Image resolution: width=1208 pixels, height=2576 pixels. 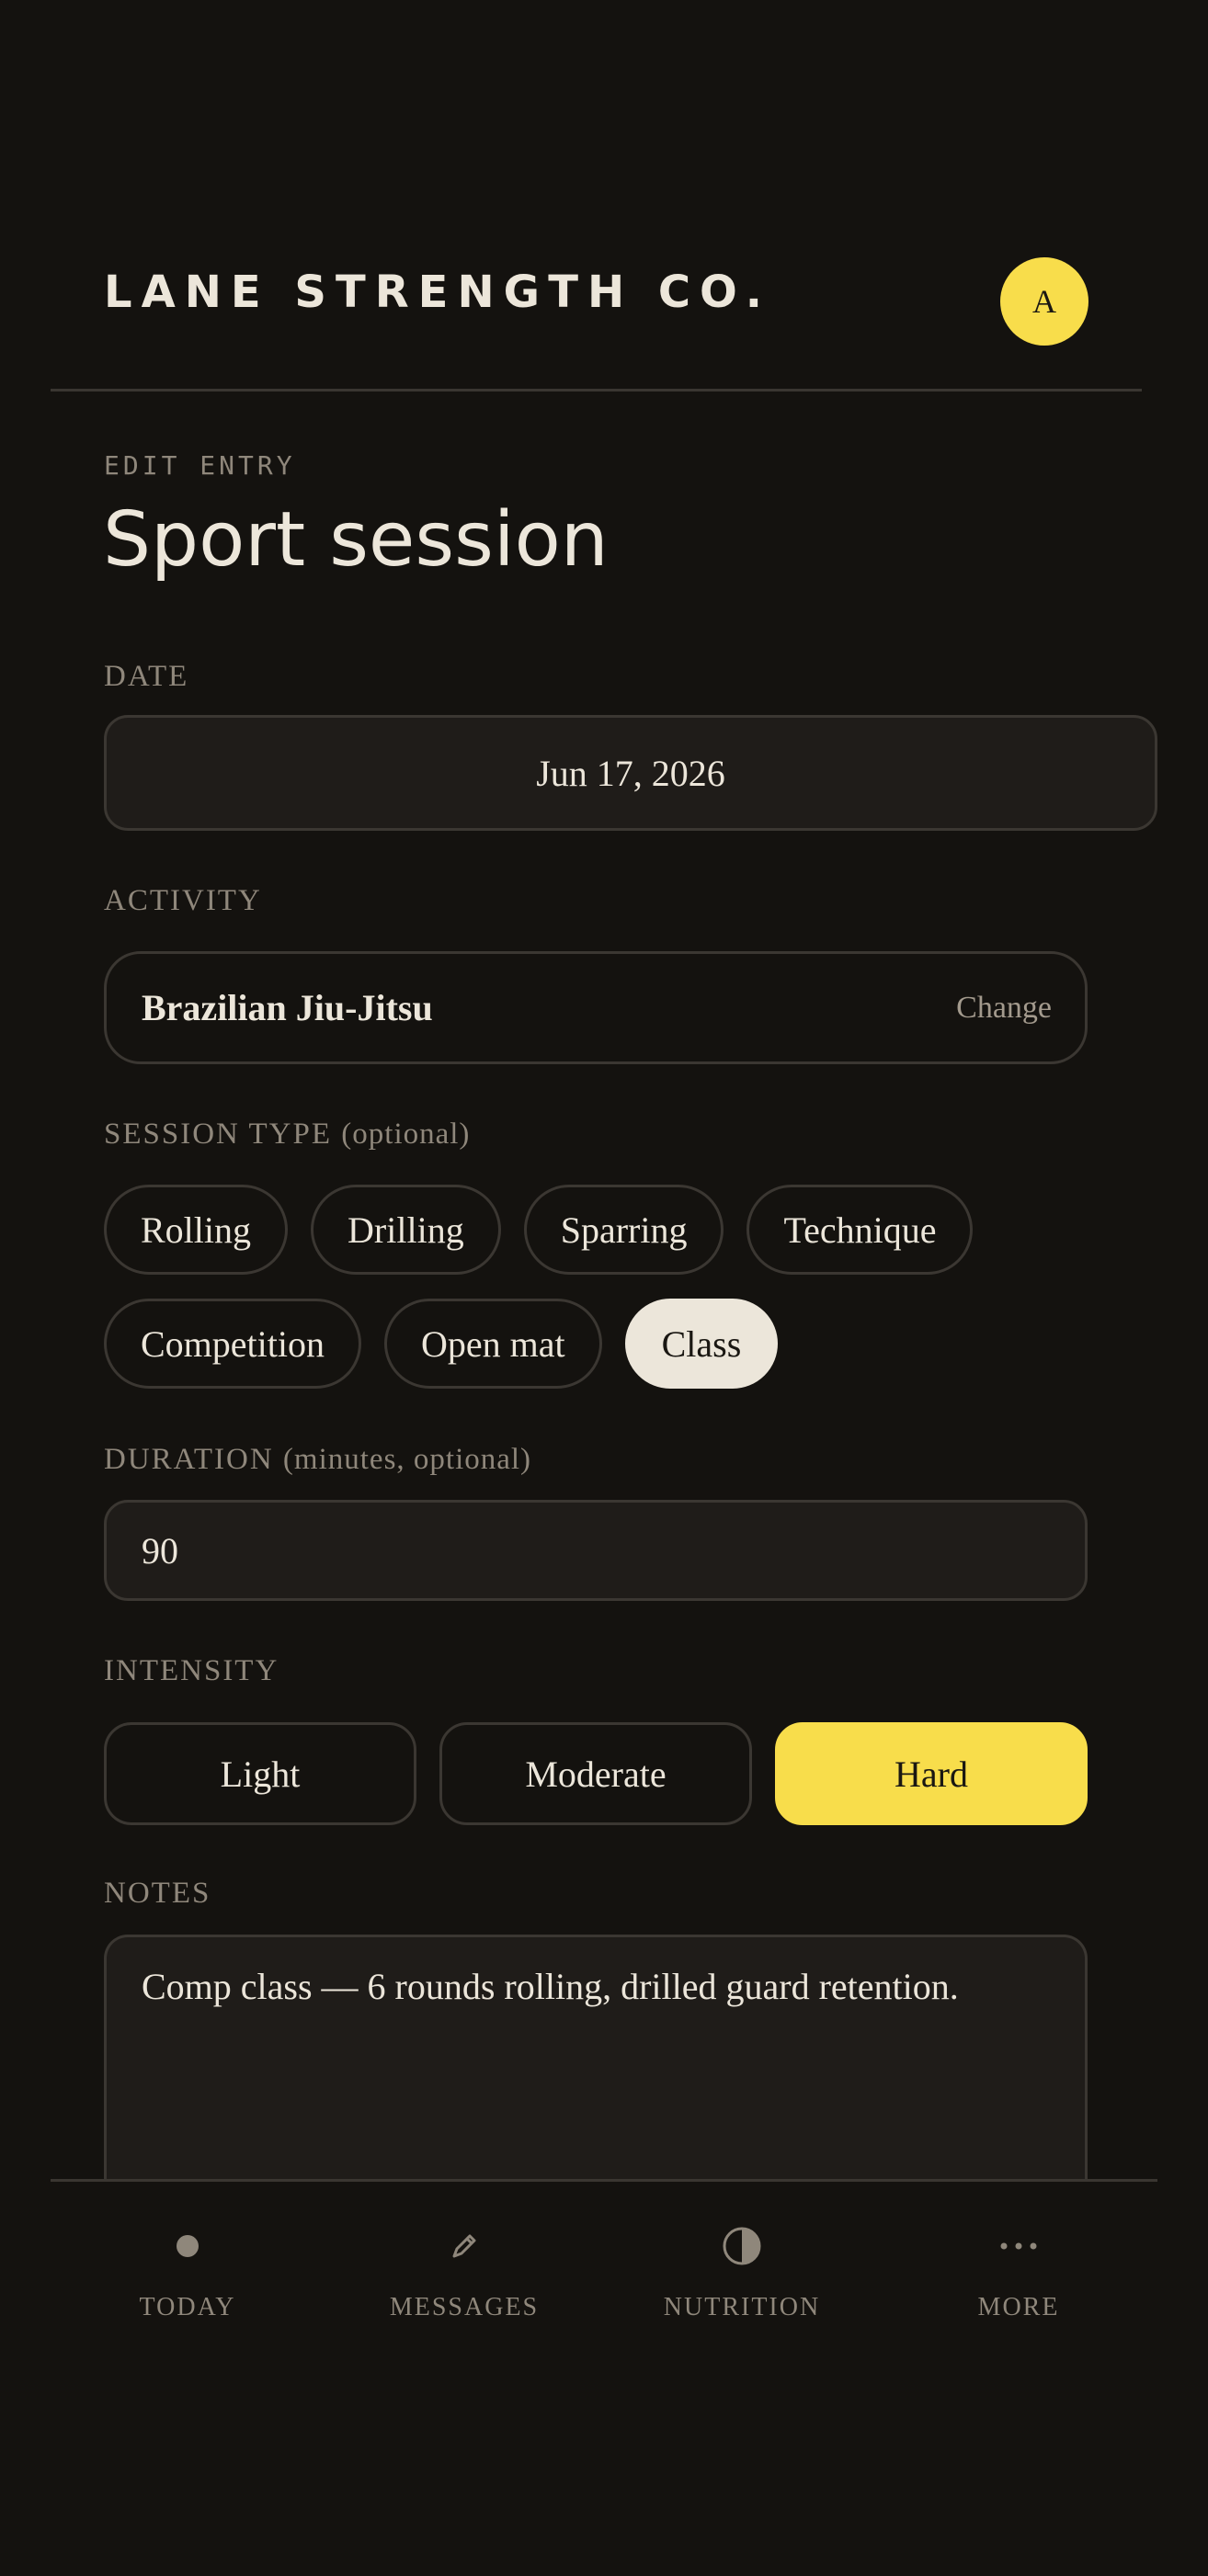 What do you see at coordinates (860, 1230) in the screenshot?
I see `session-type-chip-technique: Technique` at bounding box center [860, 1230].